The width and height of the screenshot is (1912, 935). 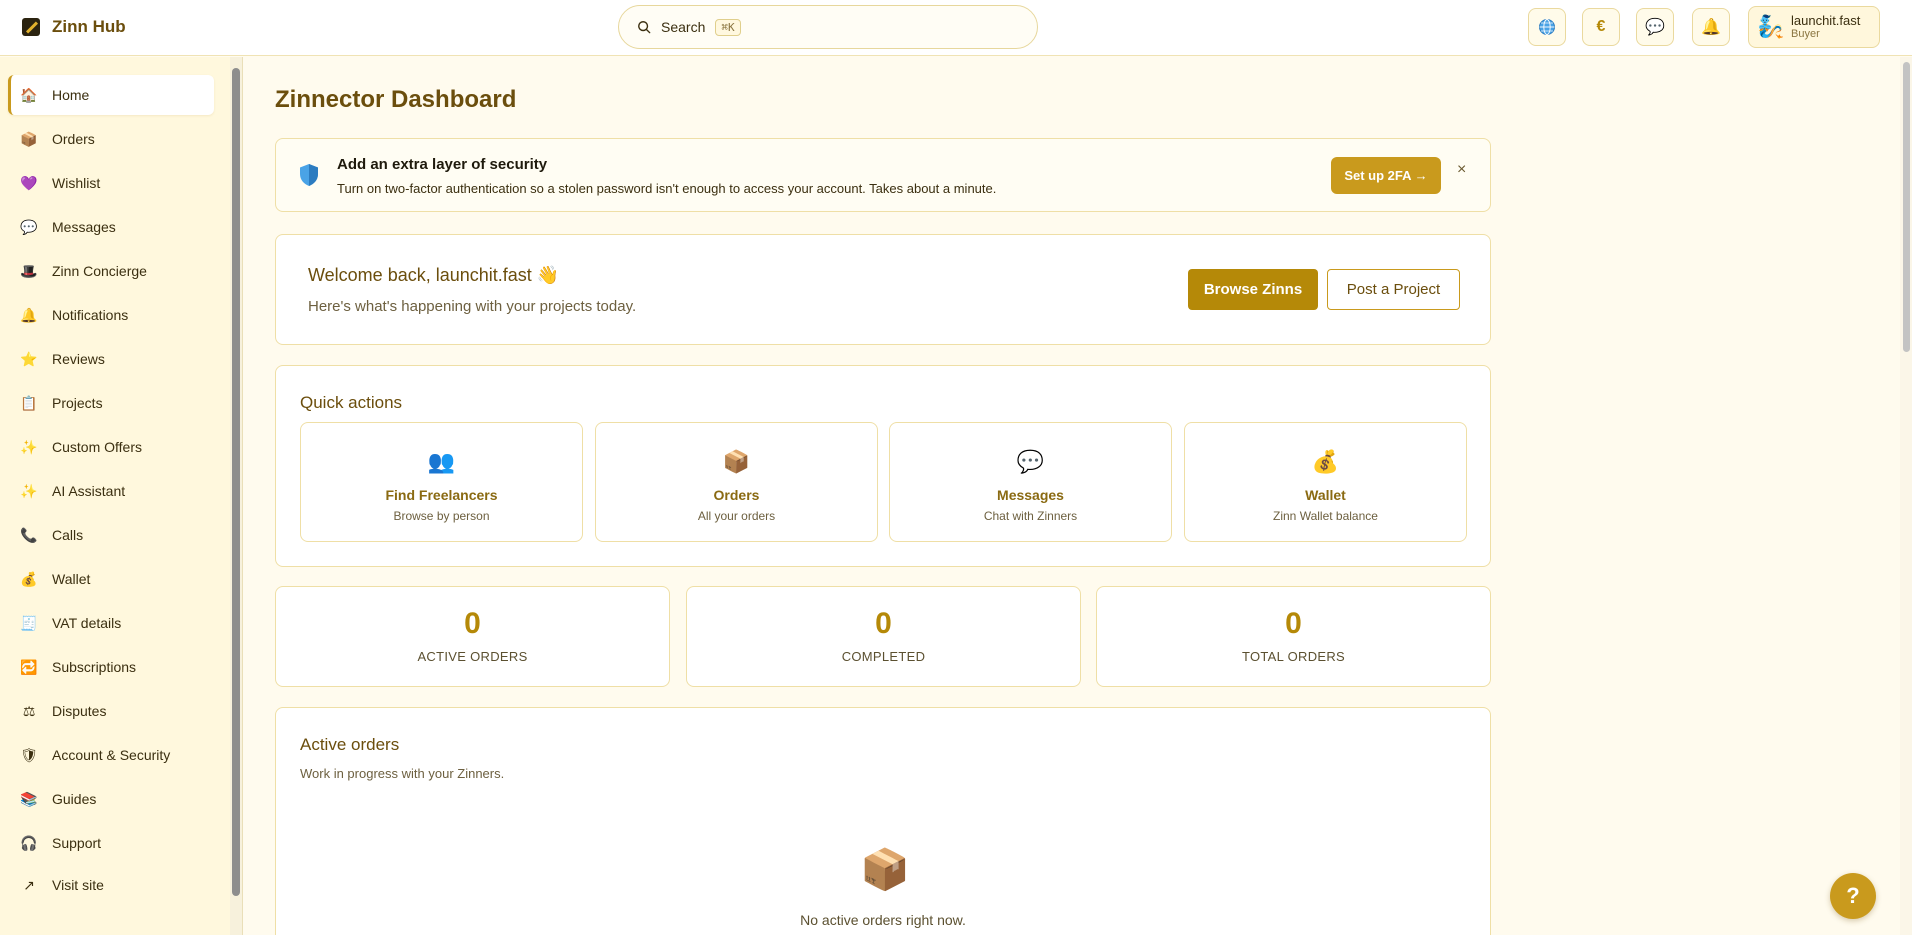 What do you see at coordinates (29, 754) in the screenshot?
I see `shield-icon: 🛡` at bounding box center [29, 754].